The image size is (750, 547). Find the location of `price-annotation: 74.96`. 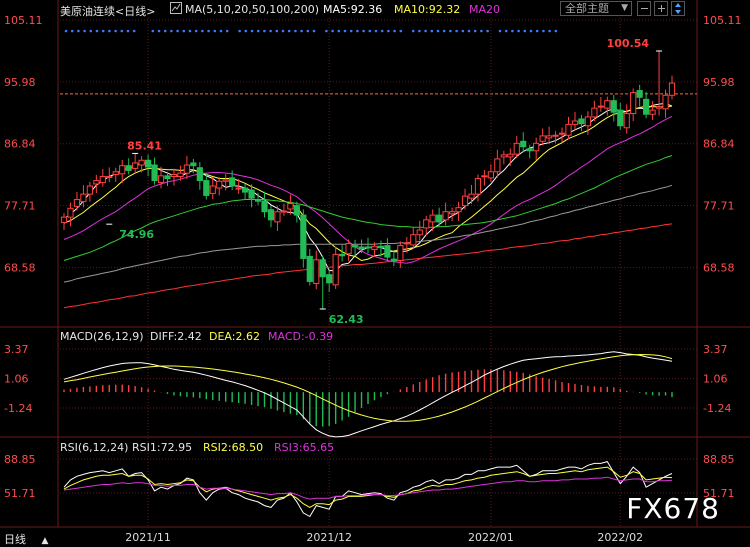

price-annotation: 74.96 is located at coordinates (136, 234).